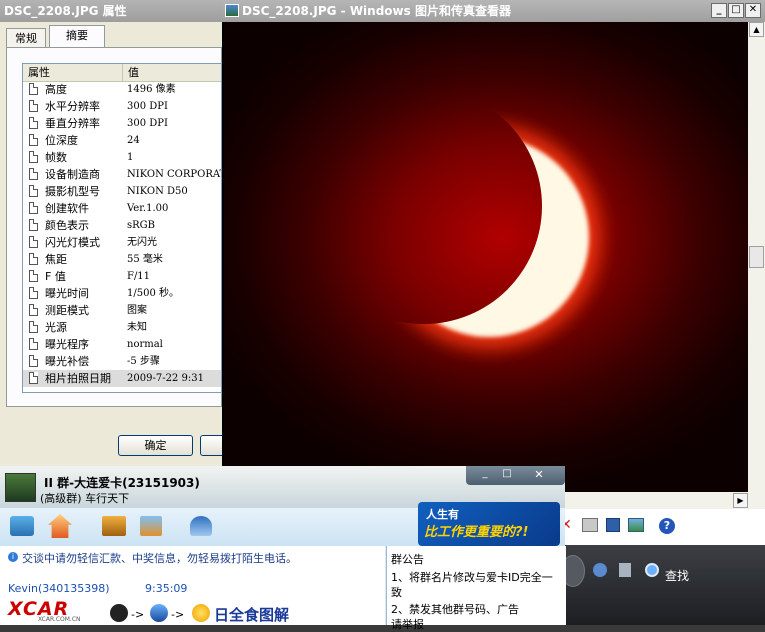 This screenshot has height=632, width=765. Describe the element at coordinates (59, 619) in the screenshot. I see `xcar-logo-site: XCAR.COM.CN` at that location.